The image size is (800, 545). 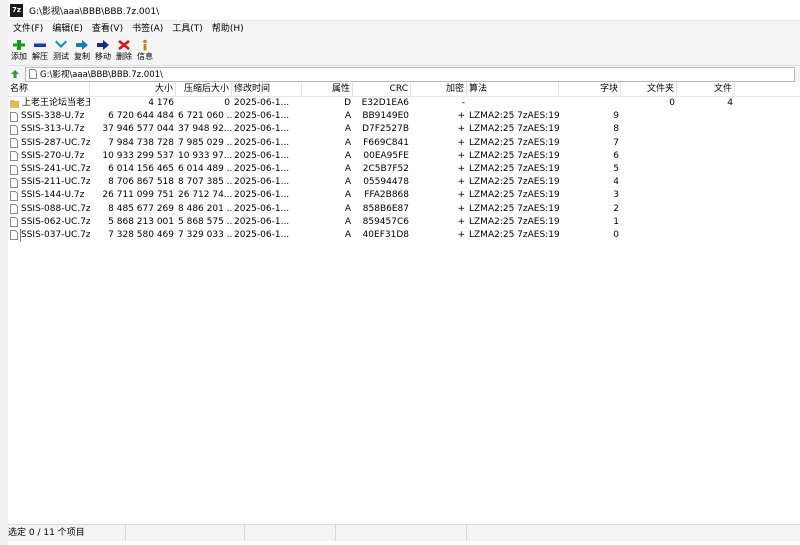 What do you see at coordinates (82, 45) in the screenshot?
I see `copy-arrow-icon` at bounding box center [82, 45].